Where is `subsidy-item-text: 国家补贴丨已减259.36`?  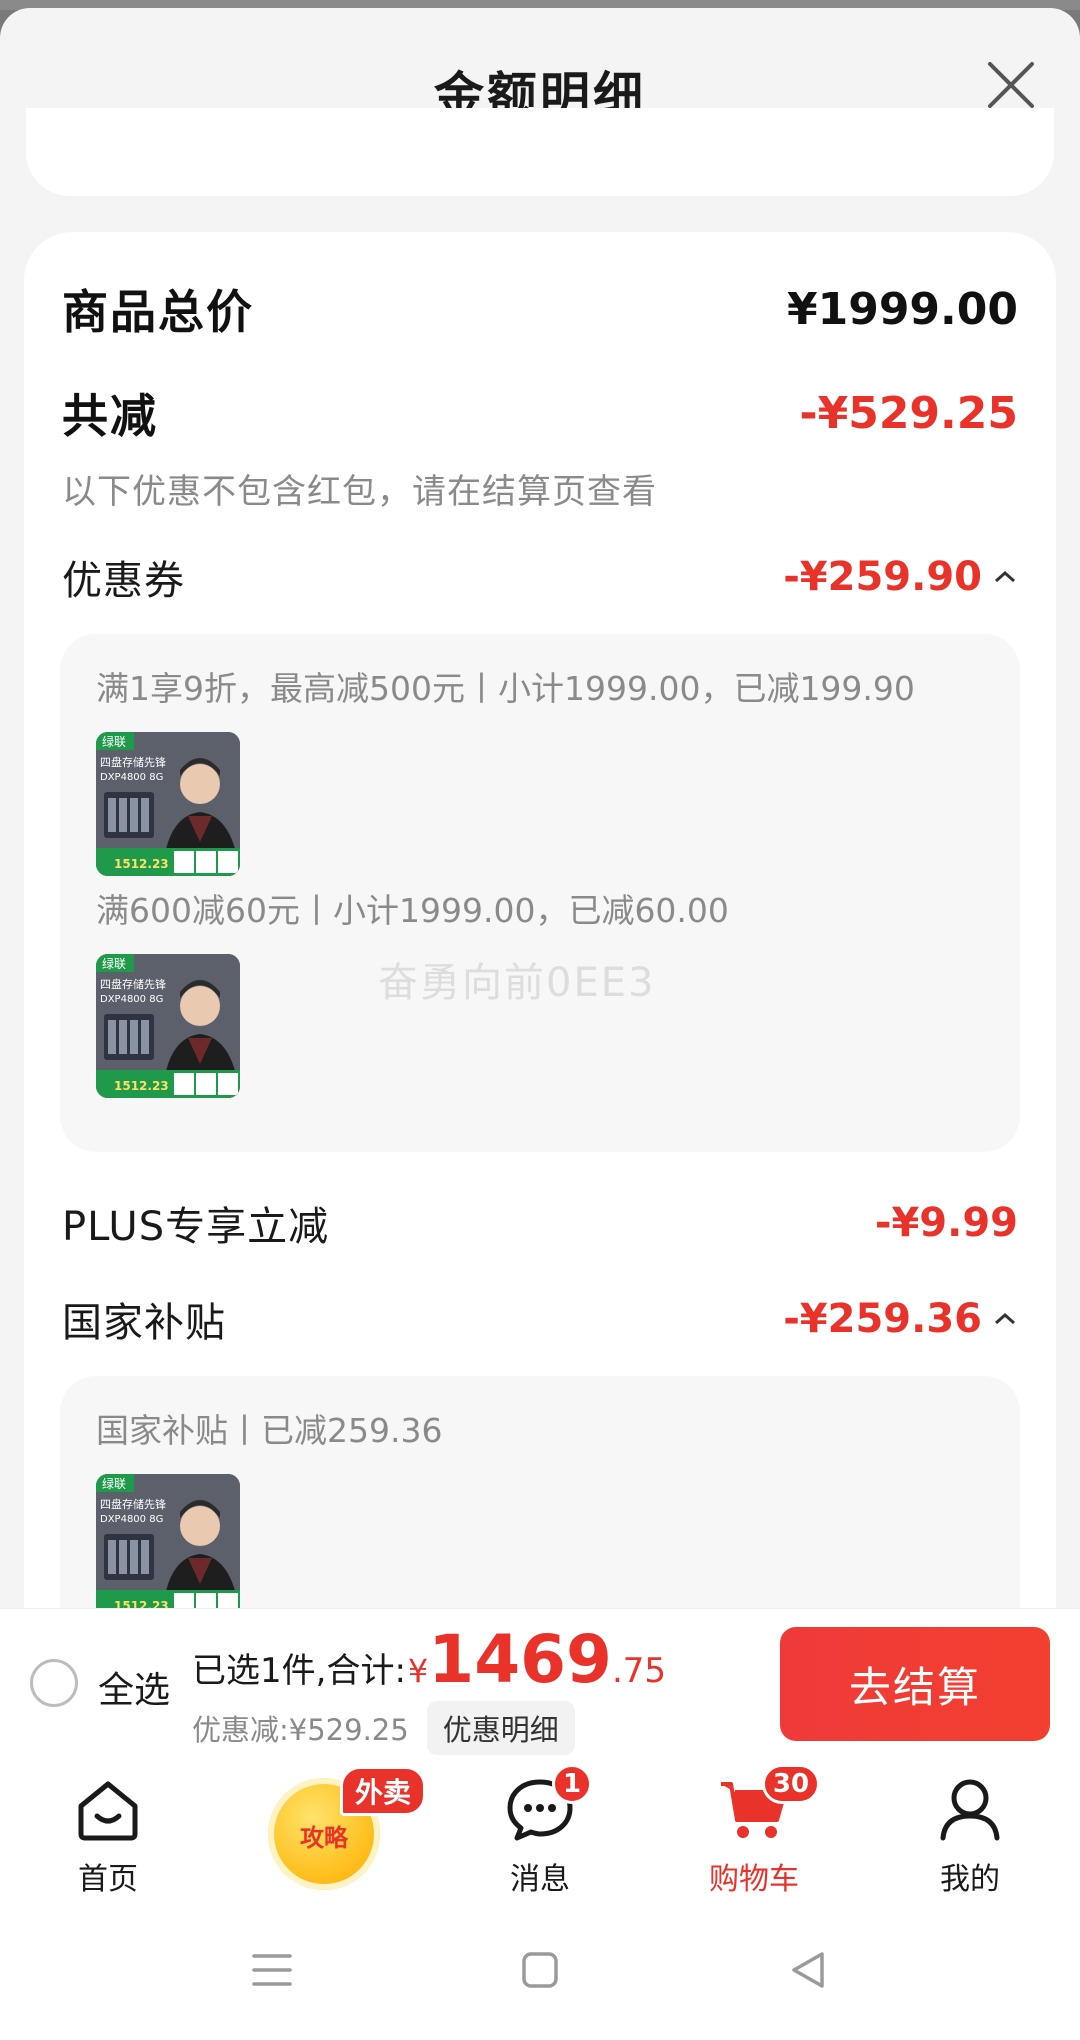
subsidy-item-text: 国家补贴丨已减259.36 is located at coordinates (269, 1430).